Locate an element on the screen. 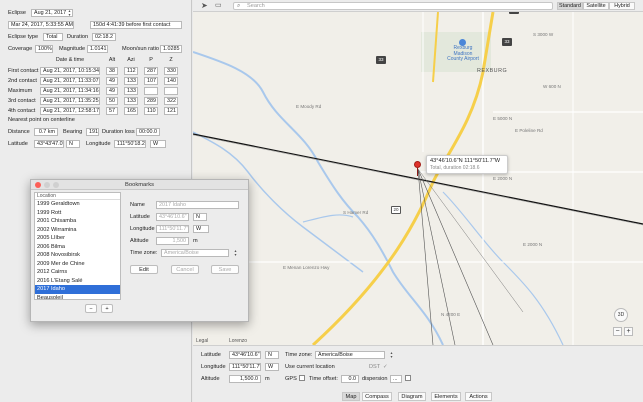 This screenshot has width=643, height=402. bm-timezone-stepper: ▴ ▾ is located at coordinates (235, 253).